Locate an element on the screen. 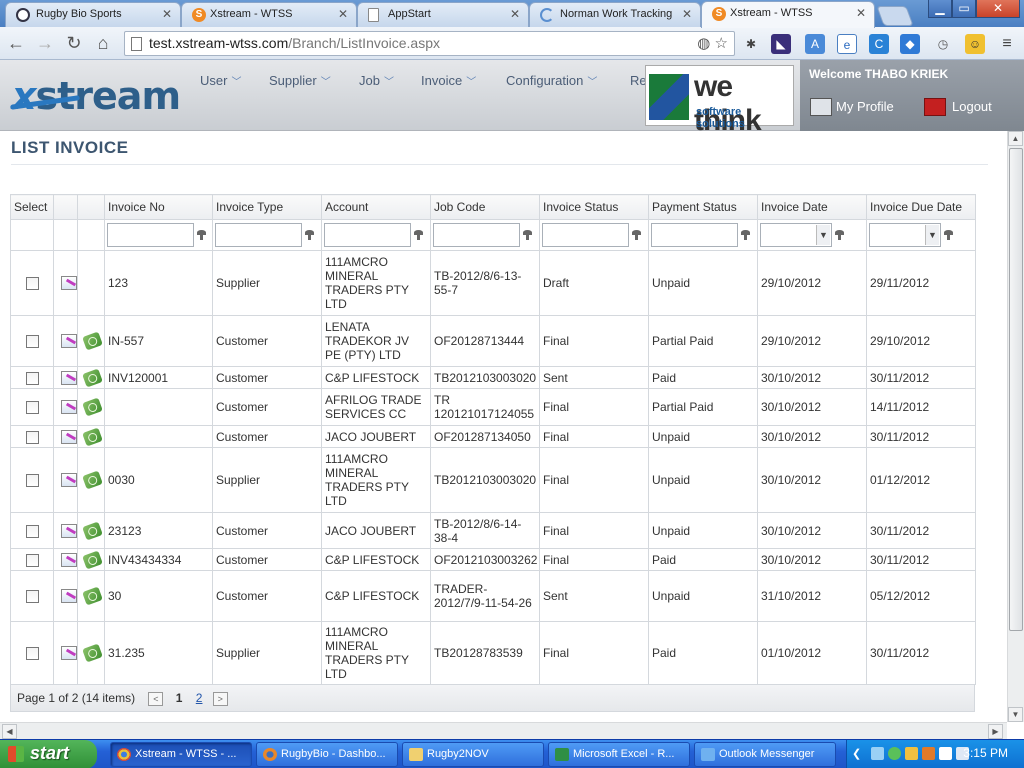  filter-input-invoice-type is located at coordinates (258, 235).